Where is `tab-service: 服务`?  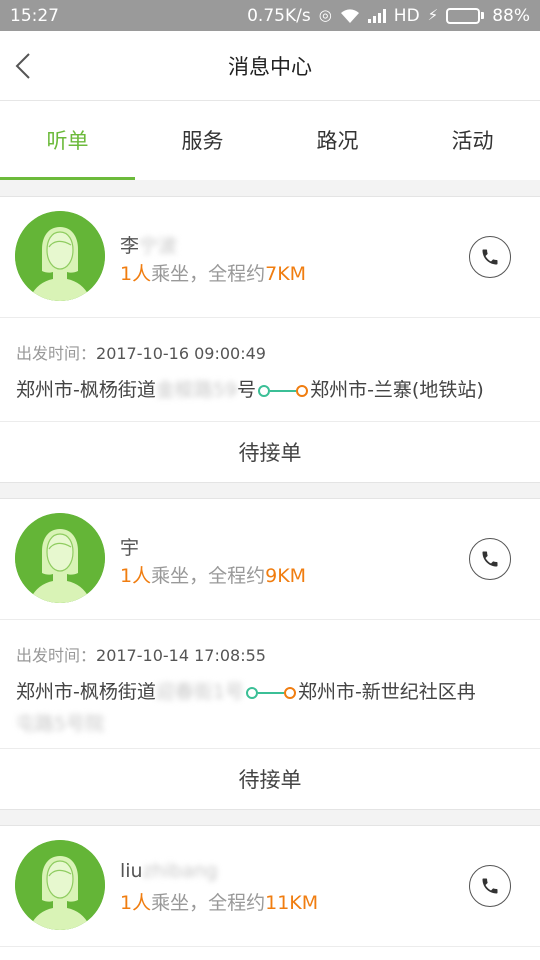
tab-service: 服务 is located at coordinates (202, 140).